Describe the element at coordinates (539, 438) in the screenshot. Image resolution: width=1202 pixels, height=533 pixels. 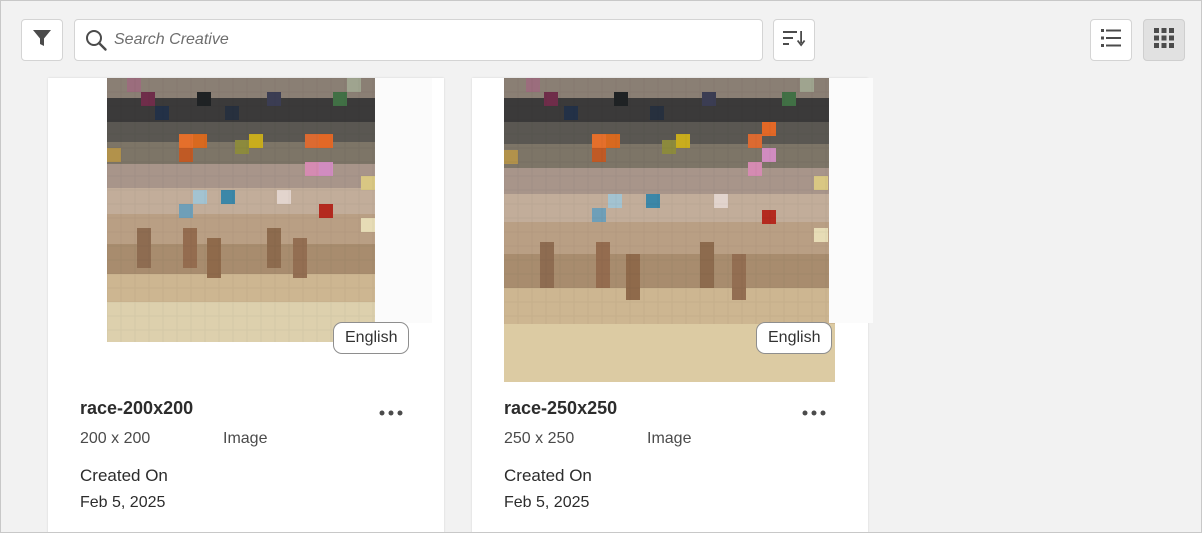
I see `creative-dimensions: 250 x 250` at that location.